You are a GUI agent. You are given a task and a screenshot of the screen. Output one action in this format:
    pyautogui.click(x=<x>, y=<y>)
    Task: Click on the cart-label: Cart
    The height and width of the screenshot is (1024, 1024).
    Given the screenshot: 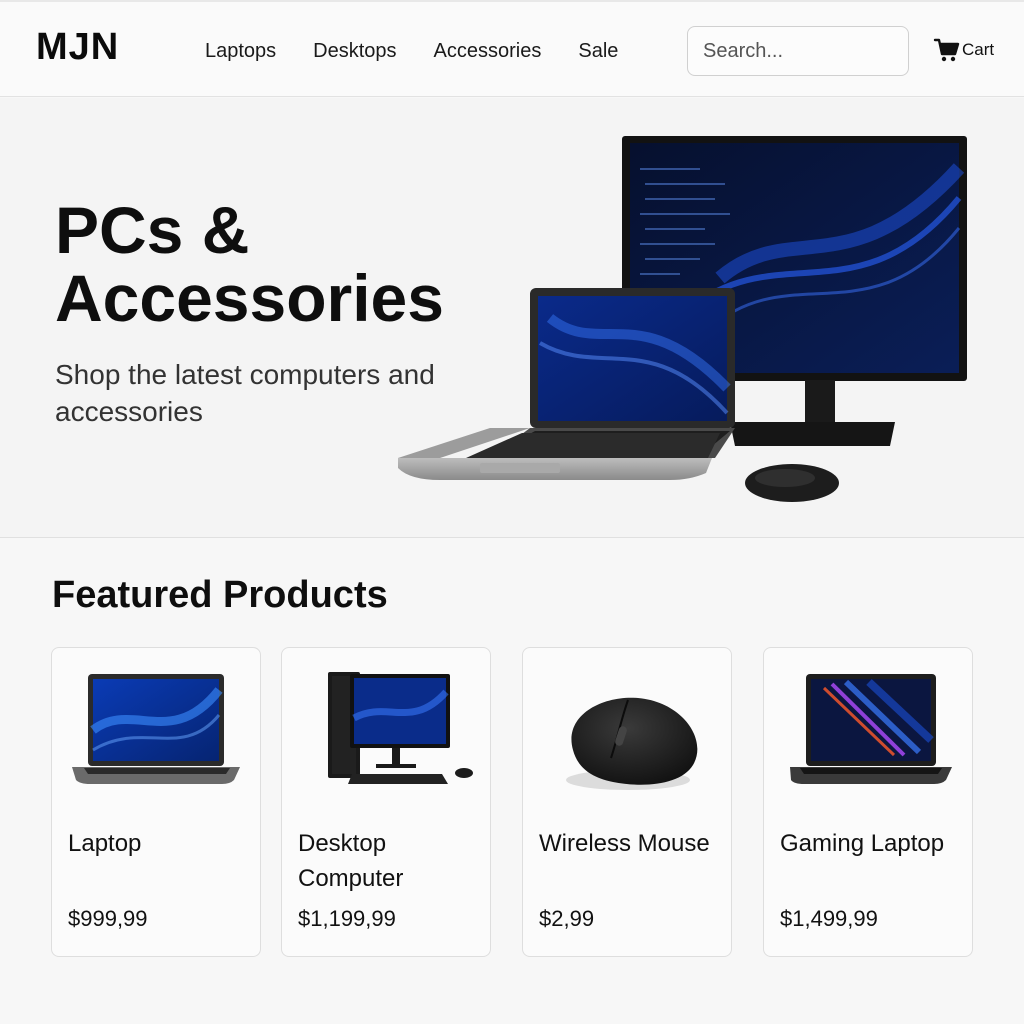 What is the action you would take?
    pyautogui.click(x=978, y=49)
    